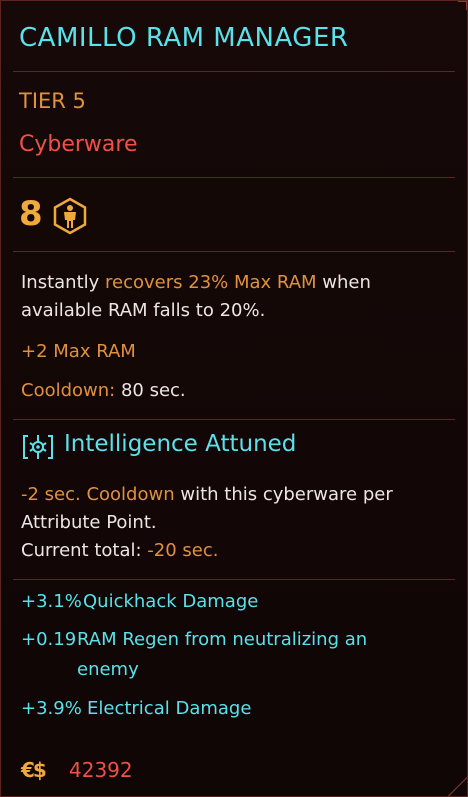 Image resolution: width=468 pixels, height=797 pixels. I want to click on stat-value: +0.19, so click(49, 639).